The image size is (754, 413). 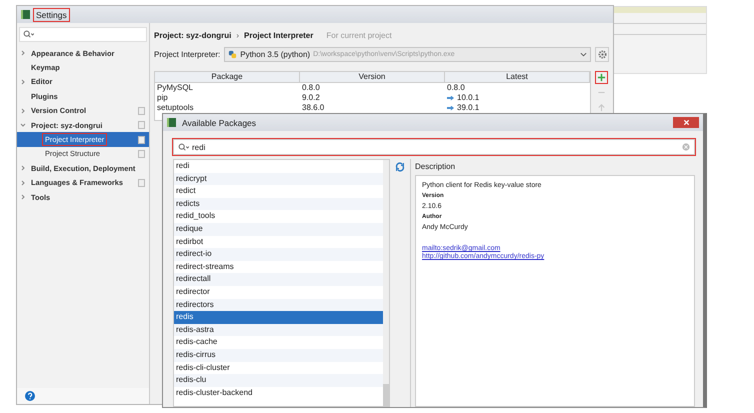 I want to click on column-header: Package, so click(x=227, y=77).